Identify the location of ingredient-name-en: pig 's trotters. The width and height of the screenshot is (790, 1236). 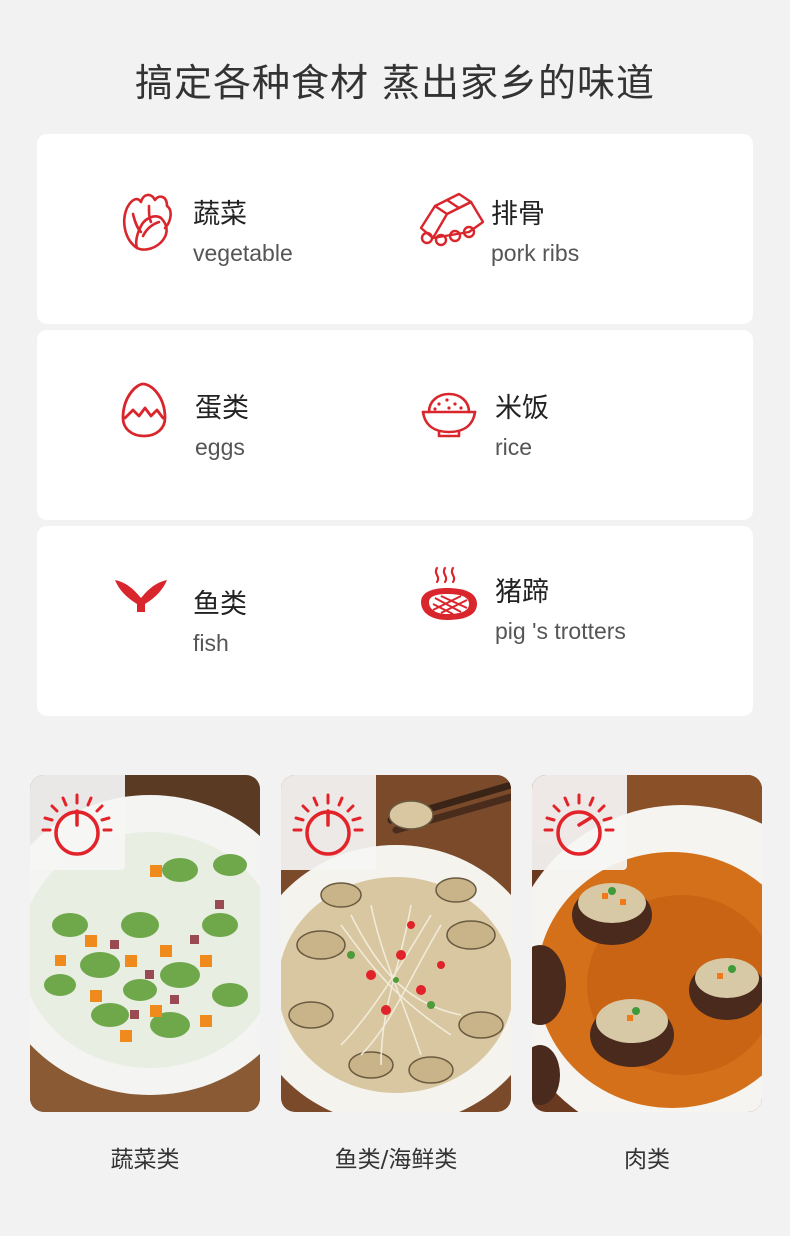
(560, 631).